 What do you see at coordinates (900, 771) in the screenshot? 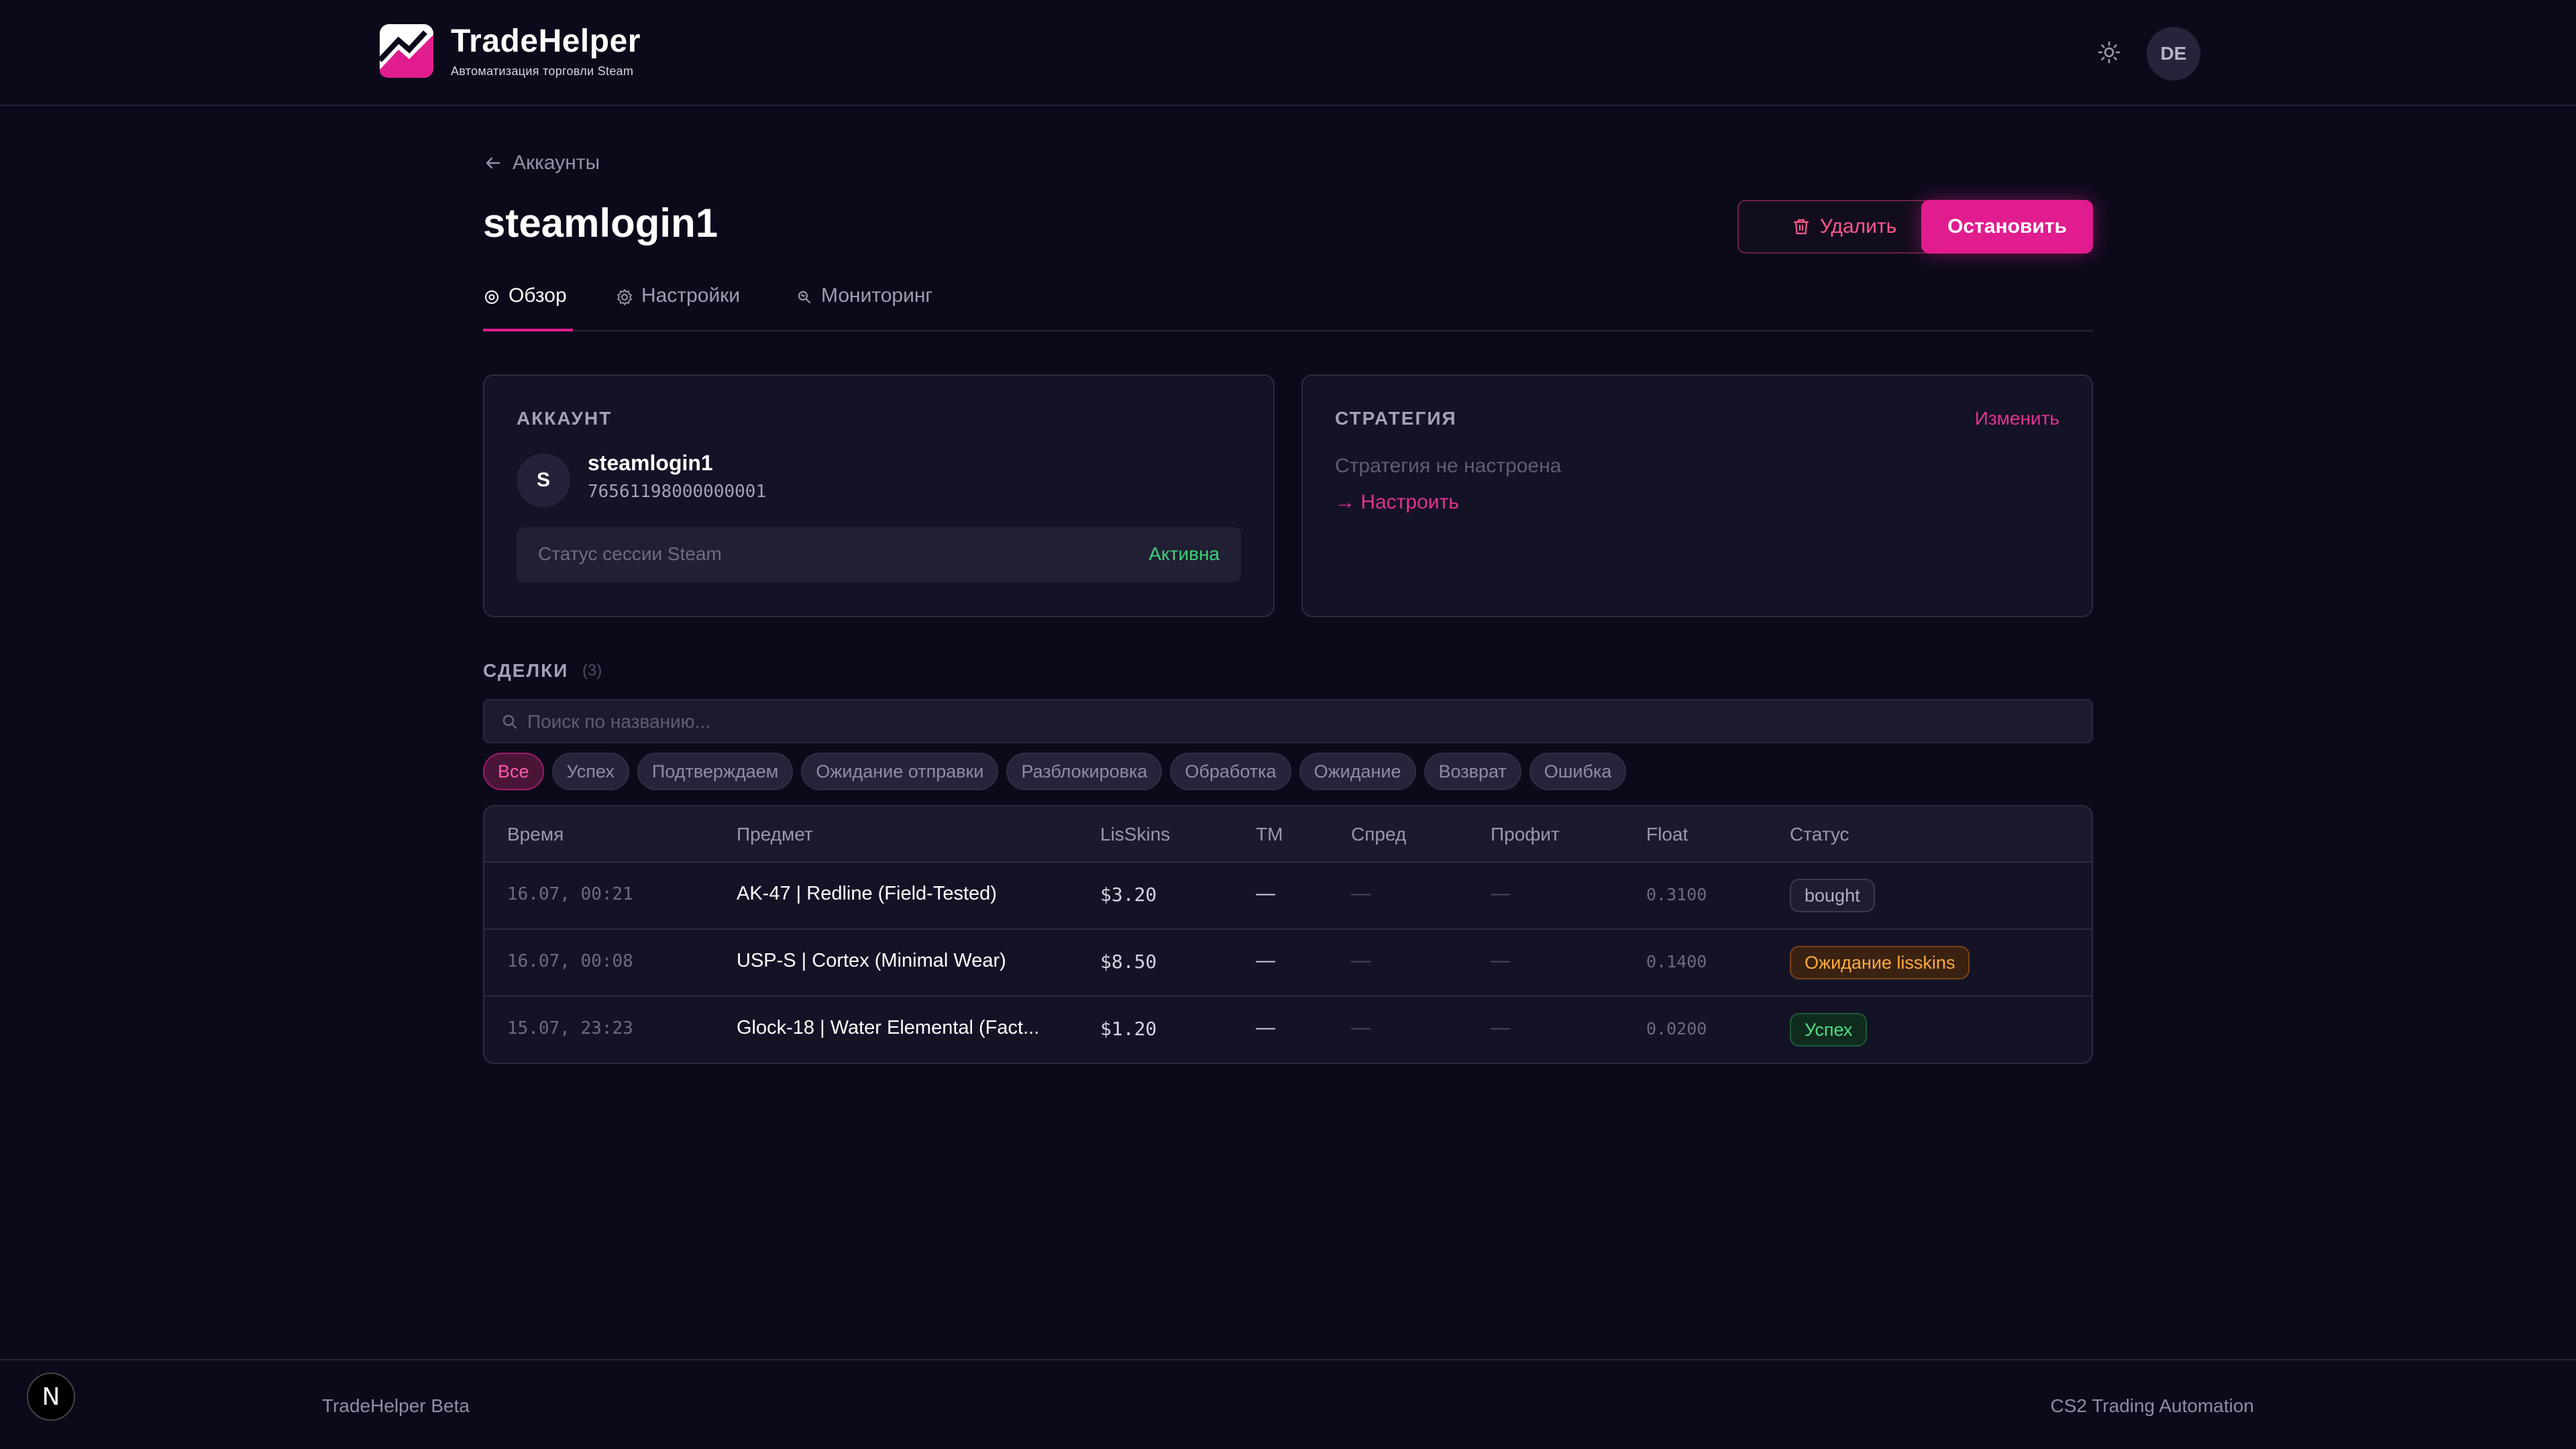
I see `filter-awaiting-send: Ожидание отправки` at bounding box center [900, 771].